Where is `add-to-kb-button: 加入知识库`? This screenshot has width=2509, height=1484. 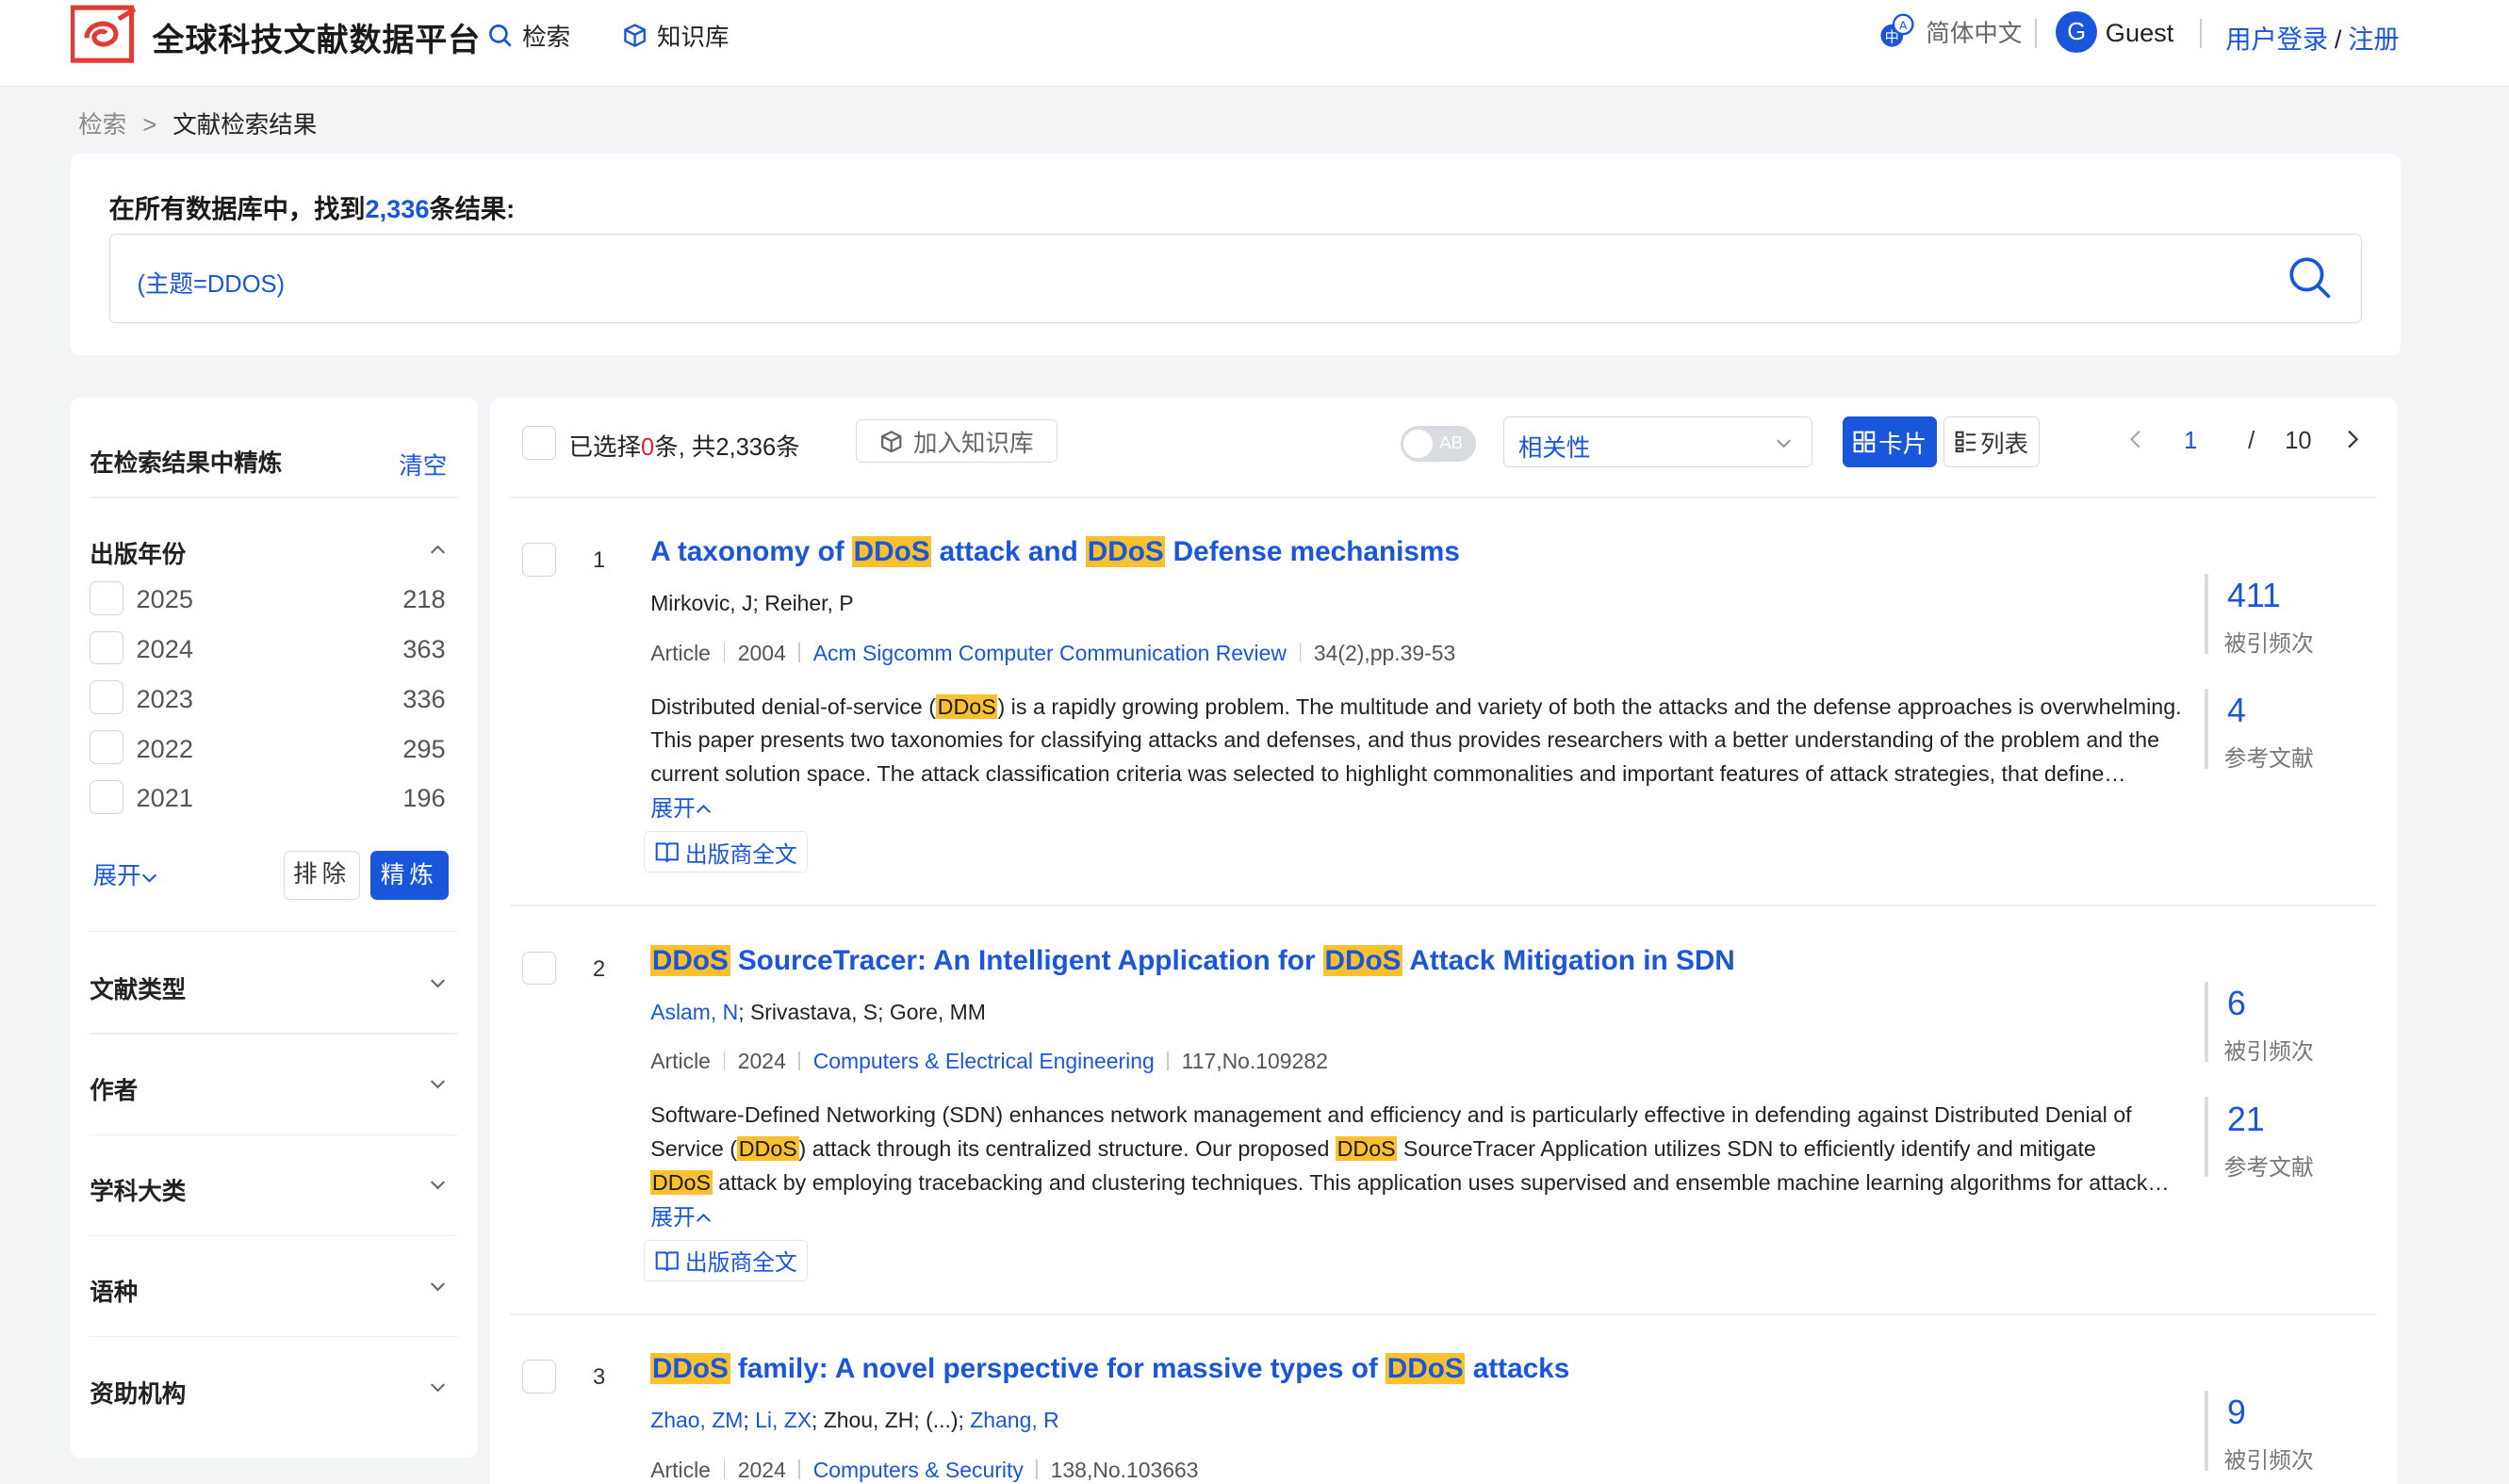
add-to-kb-button: 加入知识库 is located at coordinates (957, 441).